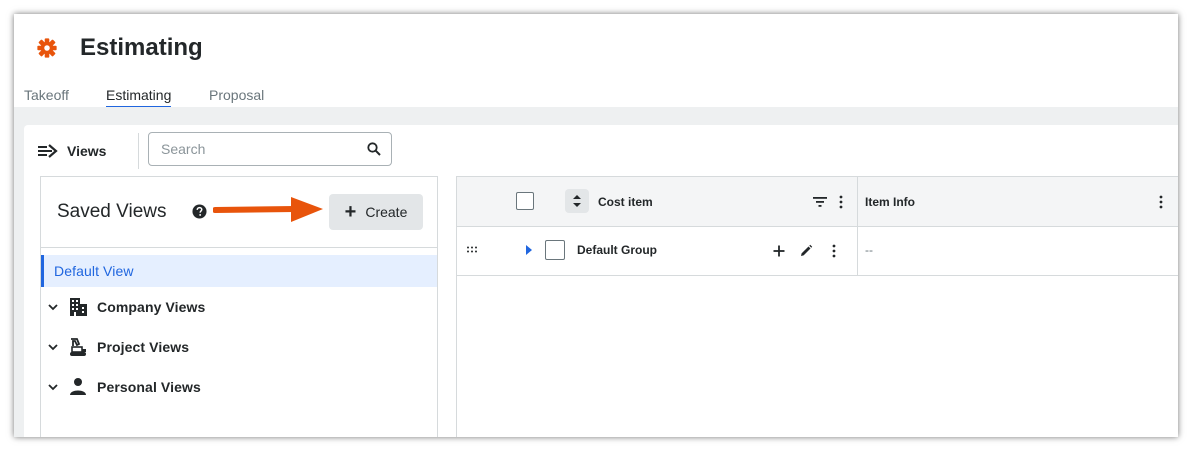 This screenshot has height=452, width=1193. I want to click on saved-view-label: Default View, so click(94, 271).